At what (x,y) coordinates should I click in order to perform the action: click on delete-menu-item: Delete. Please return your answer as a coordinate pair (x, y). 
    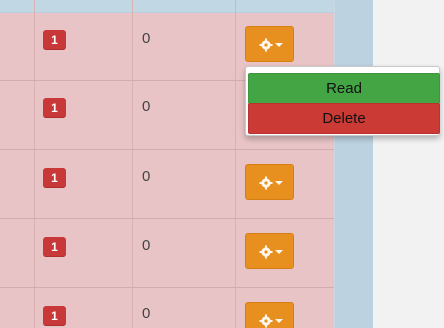
    Looking at the image, I should click on (344, 118).